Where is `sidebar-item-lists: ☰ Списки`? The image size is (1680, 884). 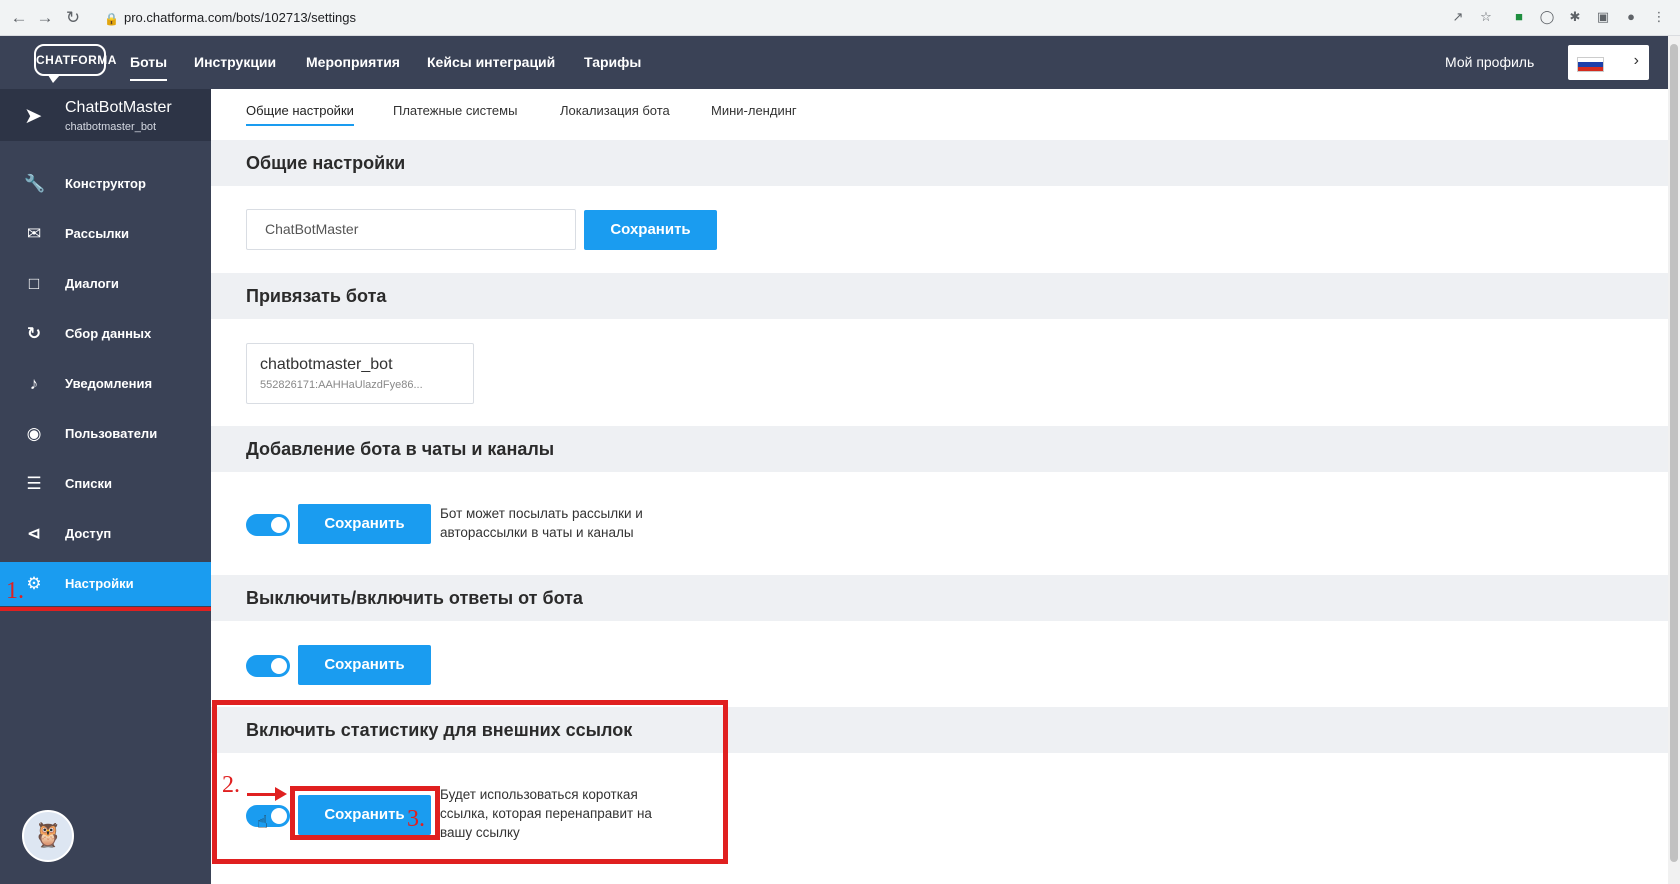 sidebar-item-lists: ☰ Списки is located at coordinates (105, 484).